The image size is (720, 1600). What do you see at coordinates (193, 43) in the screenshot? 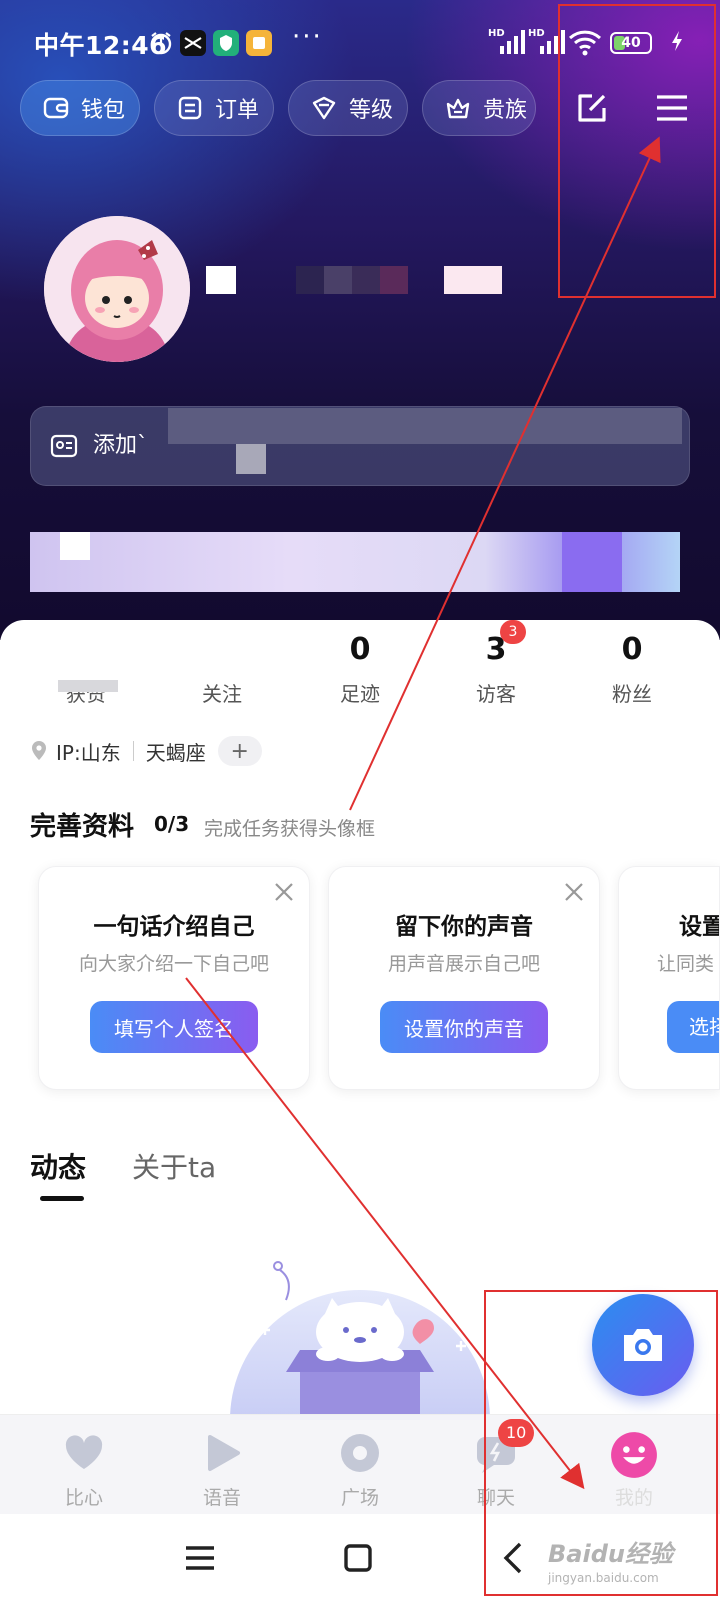
I see `capcut-app-icon` at bounding box center [193, 43].